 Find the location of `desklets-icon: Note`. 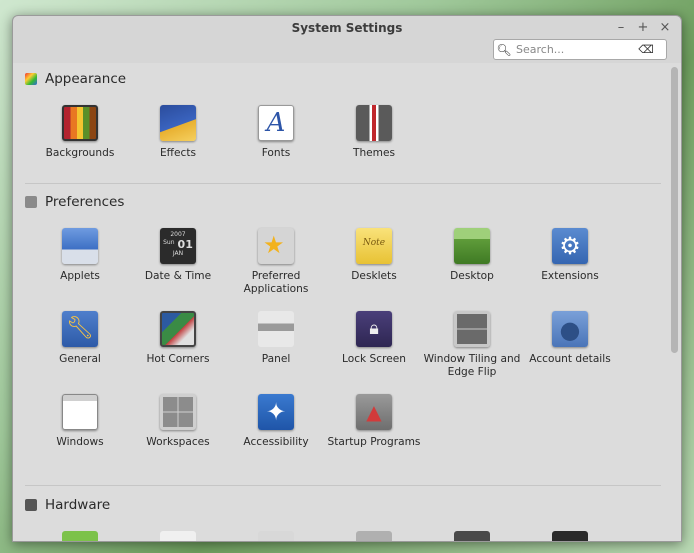

desklets-icon: Note is located at coordinates (374, 246).